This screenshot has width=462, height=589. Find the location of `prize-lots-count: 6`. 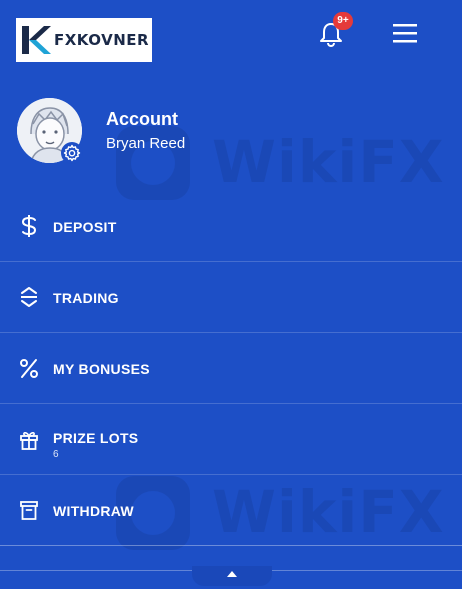

prize-lots-count: 6 is located at coordinates (56, 454).